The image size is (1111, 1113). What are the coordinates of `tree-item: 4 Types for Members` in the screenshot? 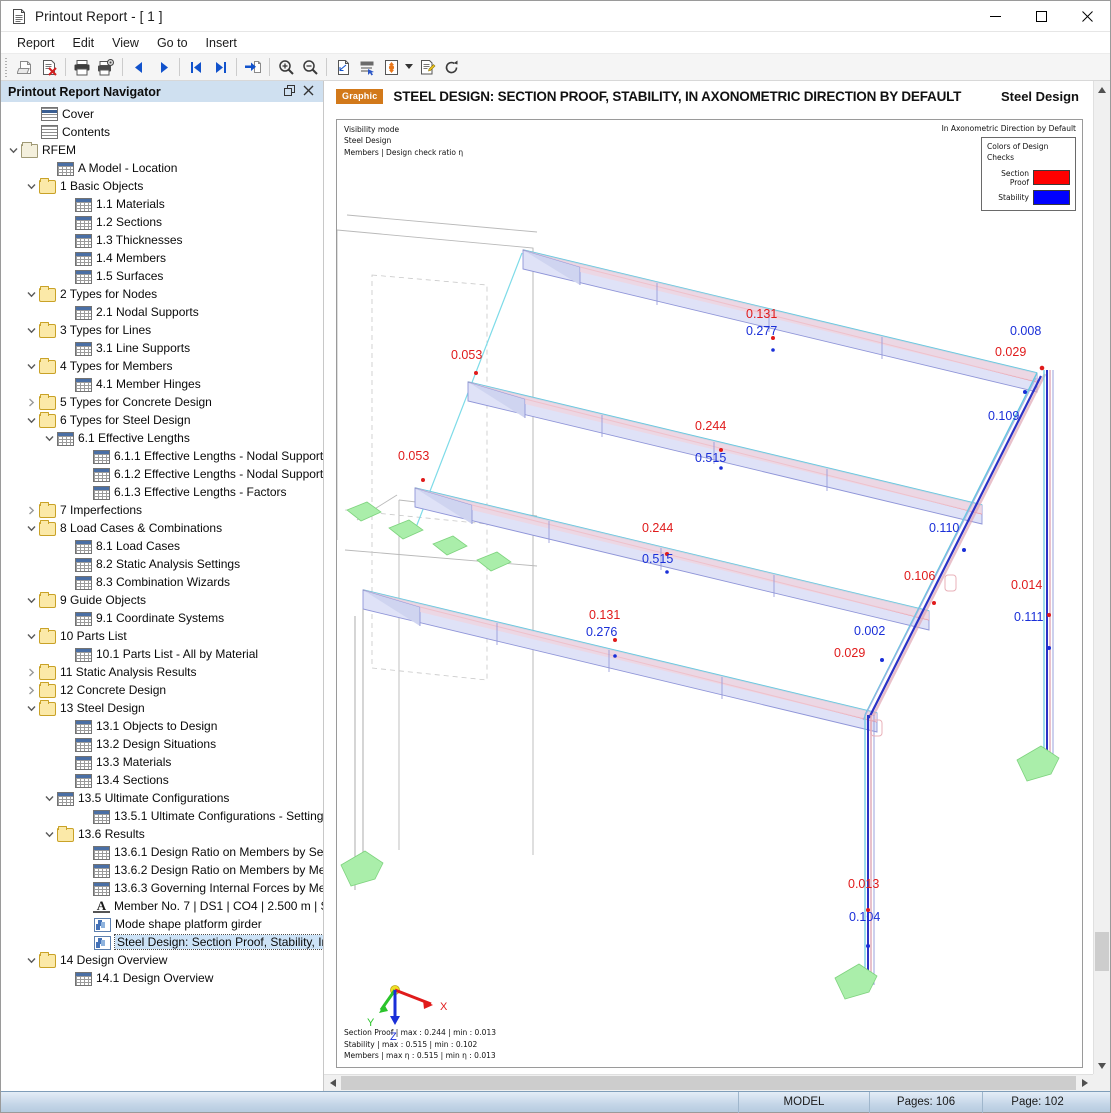 It's located at (162, 366).